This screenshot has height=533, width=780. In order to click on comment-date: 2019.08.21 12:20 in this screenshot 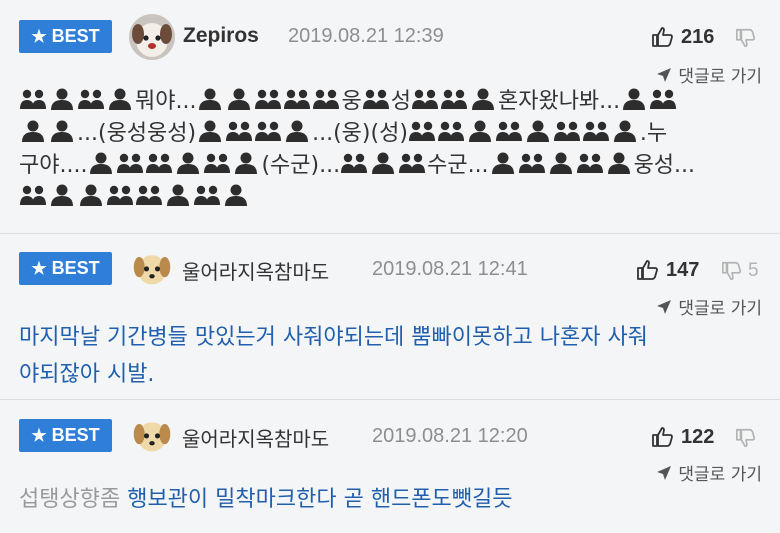, I will do `click(450, 436)`.